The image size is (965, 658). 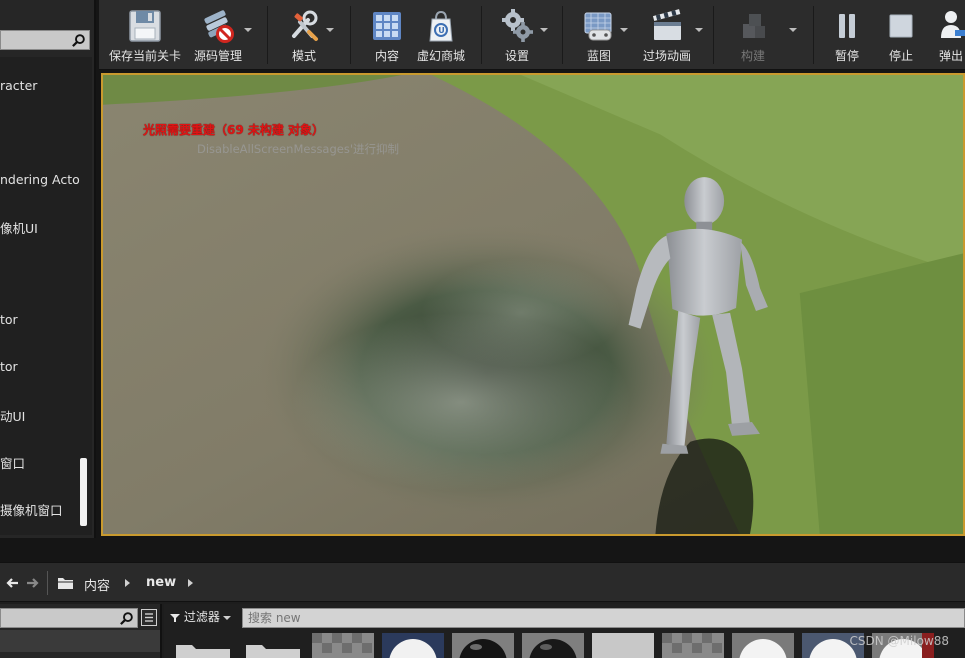 What do you see at coordinates (234, 130) in the screenshot?
I see `lighting-rebuild-warning: 光照需要重建（69 未构建 对象）` at bounding box center [234, 130].